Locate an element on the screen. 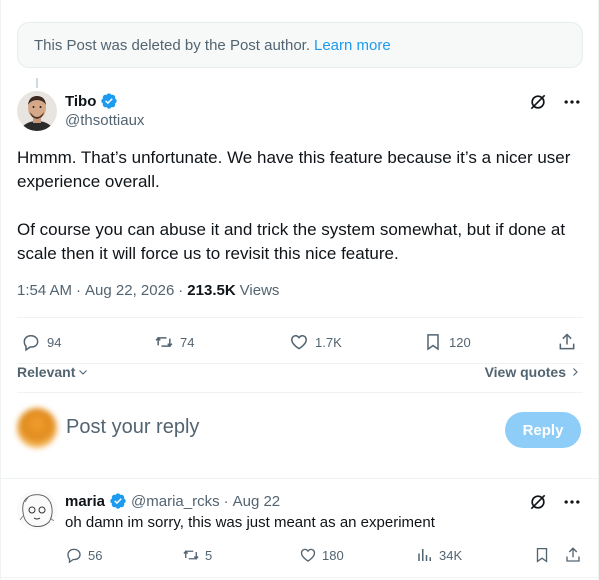  reply-author-name: maria is located at coordinates (85, 501).